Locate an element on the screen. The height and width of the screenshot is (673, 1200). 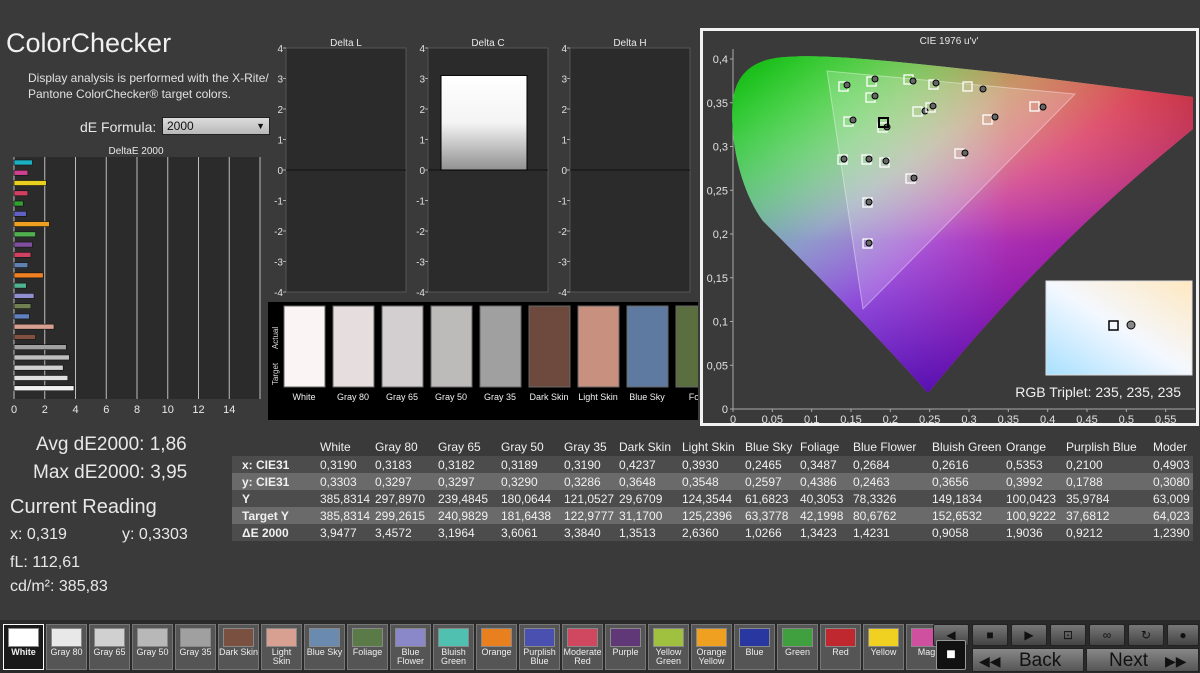
table-cell: 122,9777 is located at coordinates (591, 515).